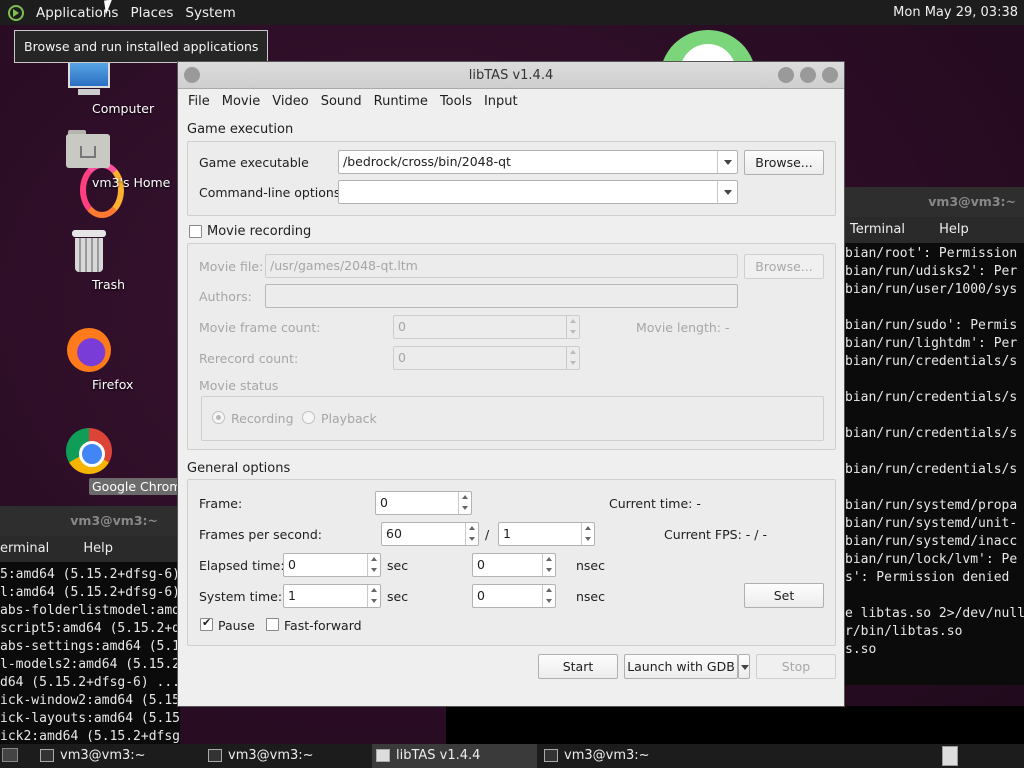 Image resolution: width=1024 pixels, height=768 pixels. Describe the element at coordinates (10, 755) in the screenshot. I see `show-desktop-icon` at that location.